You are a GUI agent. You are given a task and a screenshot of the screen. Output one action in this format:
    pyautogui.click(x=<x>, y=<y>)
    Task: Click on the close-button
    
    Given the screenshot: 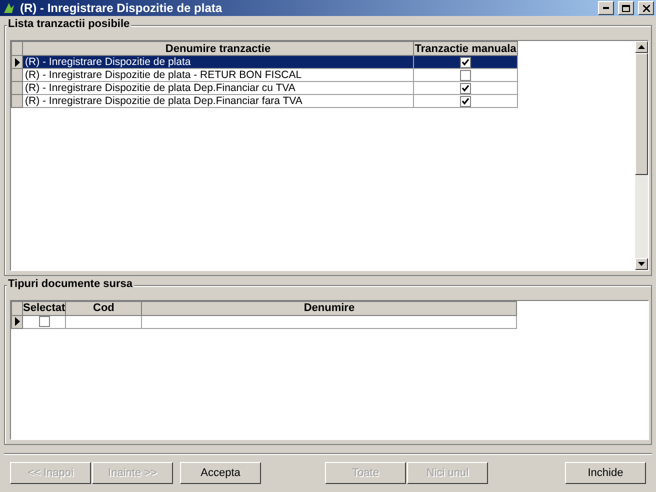 What is the action you would take?
    pyautogui.click(x=646, y=8)
    